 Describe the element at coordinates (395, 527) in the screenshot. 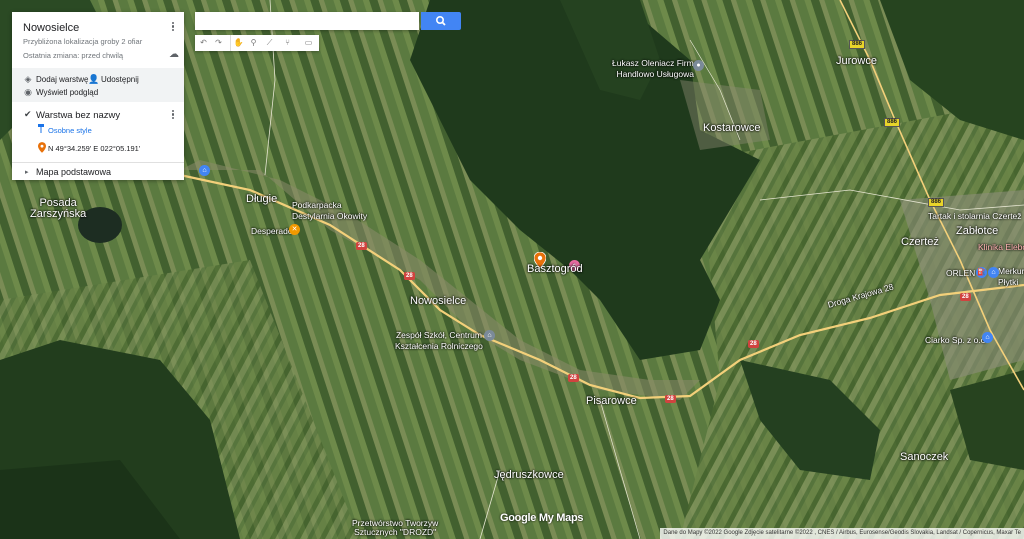

I see `place-drozd: Przetwórstwo Tworzyw Sztucznych "DROZD"` at that location.